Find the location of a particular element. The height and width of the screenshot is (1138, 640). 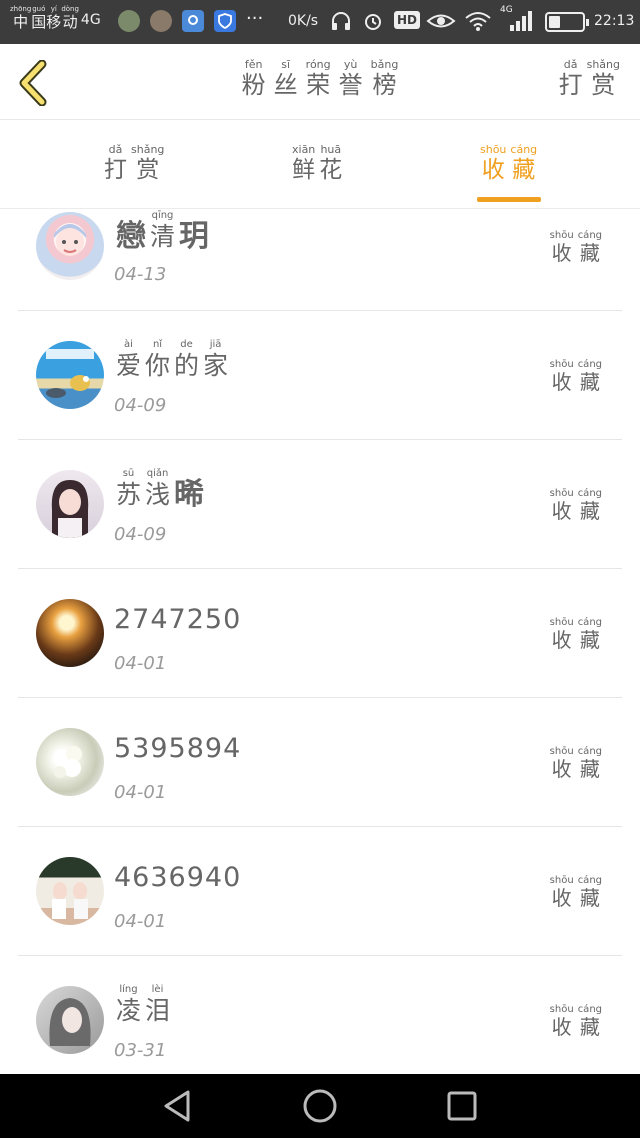

sunset-silhouette-avatar is located at coordinates (70, 633).